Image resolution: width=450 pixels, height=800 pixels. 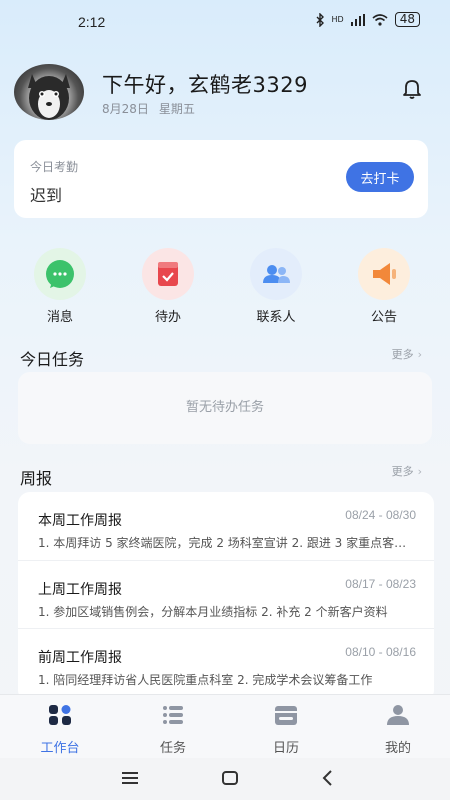 What do you see at coordinates (54, 167) in the screenshot?
I see `attendance-title: 今日考勤` at bounding box center [54, 167].